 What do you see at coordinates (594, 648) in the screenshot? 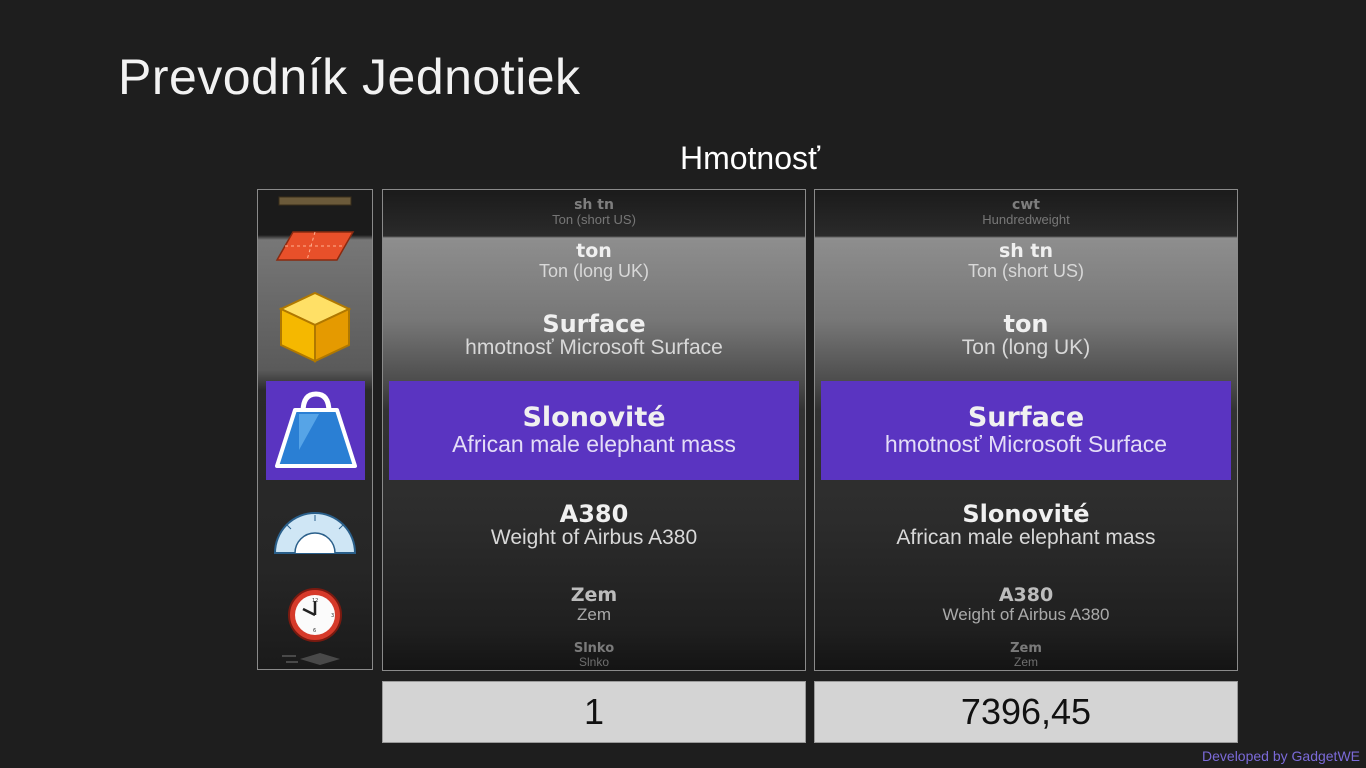
I see `unit-abbr: Slnko` at bounding box center [594, 648].